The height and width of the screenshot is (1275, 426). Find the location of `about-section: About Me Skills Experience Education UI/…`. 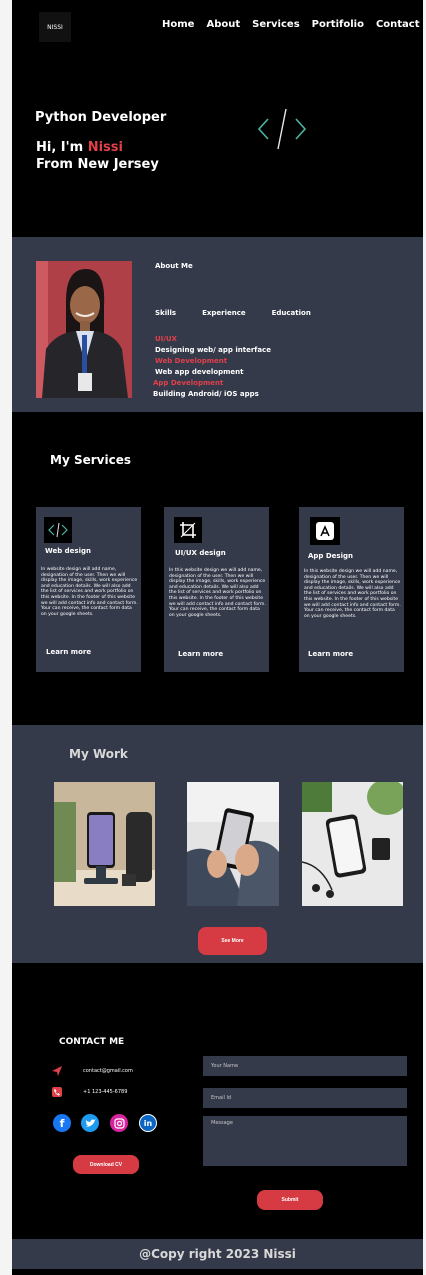

about-section: About Me Skills Experience Education UI/… is located at coordinates (217, 324).